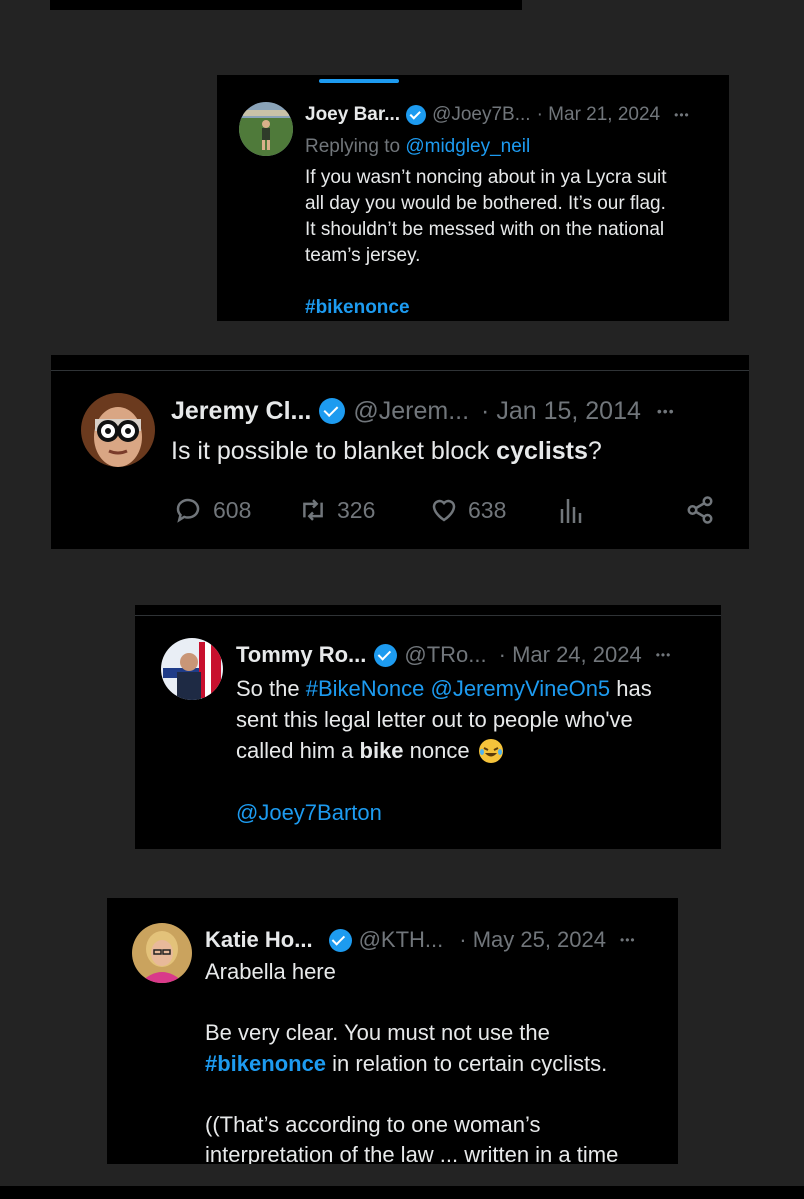 This screenshot has height=1199, width=804. I want to click on top-cropped-card, so click(286, 5).